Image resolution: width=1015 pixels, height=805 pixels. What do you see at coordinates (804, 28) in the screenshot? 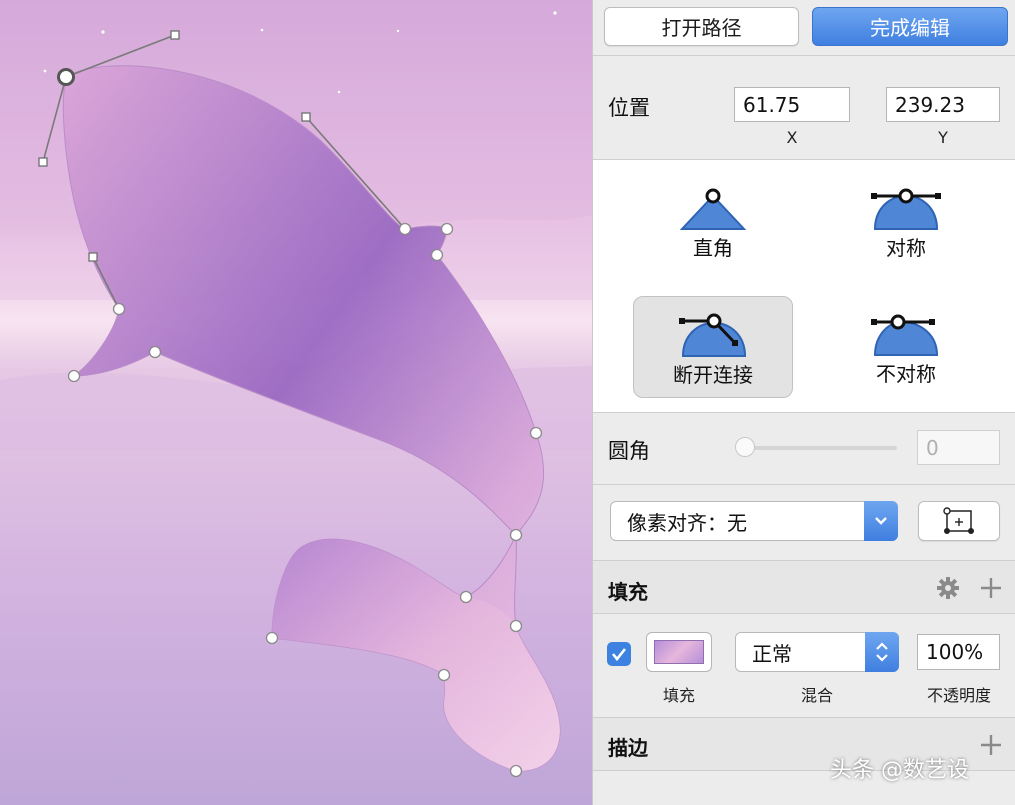
I see `edit-toolbar: 打开路径 完成编辑` at bounding box center [804, 28].